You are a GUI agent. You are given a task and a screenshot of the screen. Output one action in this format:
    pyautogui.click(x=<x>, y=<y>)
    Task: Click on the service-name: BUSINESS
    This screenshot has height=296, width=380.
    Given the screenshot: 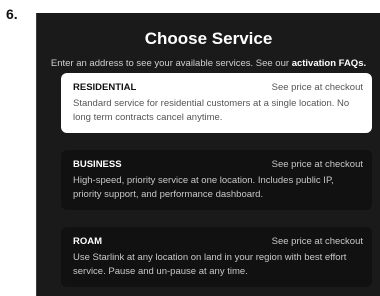 What is the action you would take?
    pyautogui.click(x=97, y=164)
    